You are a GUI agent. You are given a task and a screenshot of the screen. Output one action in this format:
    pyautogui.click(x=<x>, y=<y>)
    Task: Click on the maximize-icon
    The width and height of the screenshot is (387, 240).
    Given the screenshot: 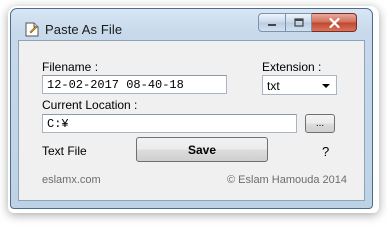 What is the action you would take?
    pyautogui.click(x=298, y=22)
    